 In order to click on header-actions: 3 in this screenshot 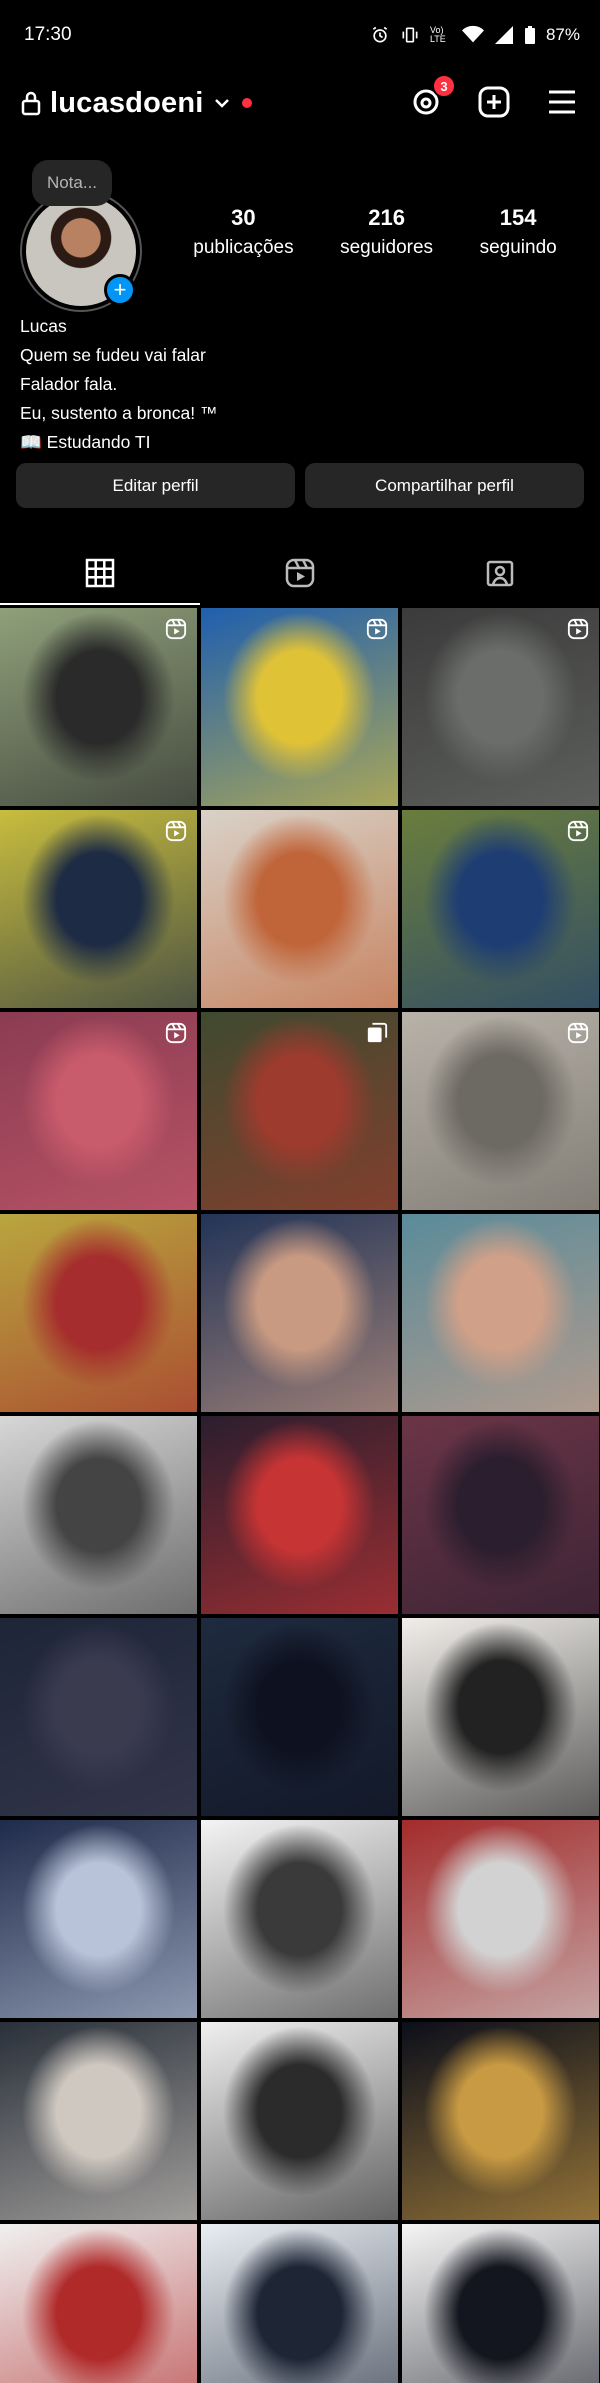, I will do `click(494, 97)`.